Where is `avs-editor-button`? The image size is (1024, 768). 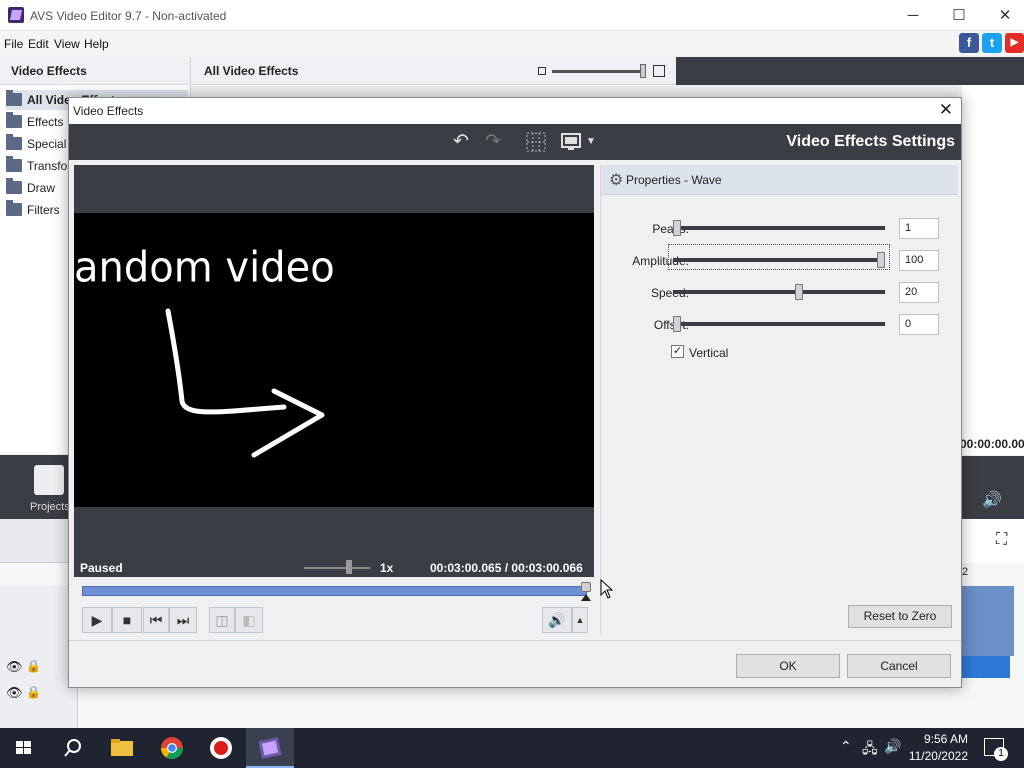 avs-editor-button is located at coordinates (270, 748).